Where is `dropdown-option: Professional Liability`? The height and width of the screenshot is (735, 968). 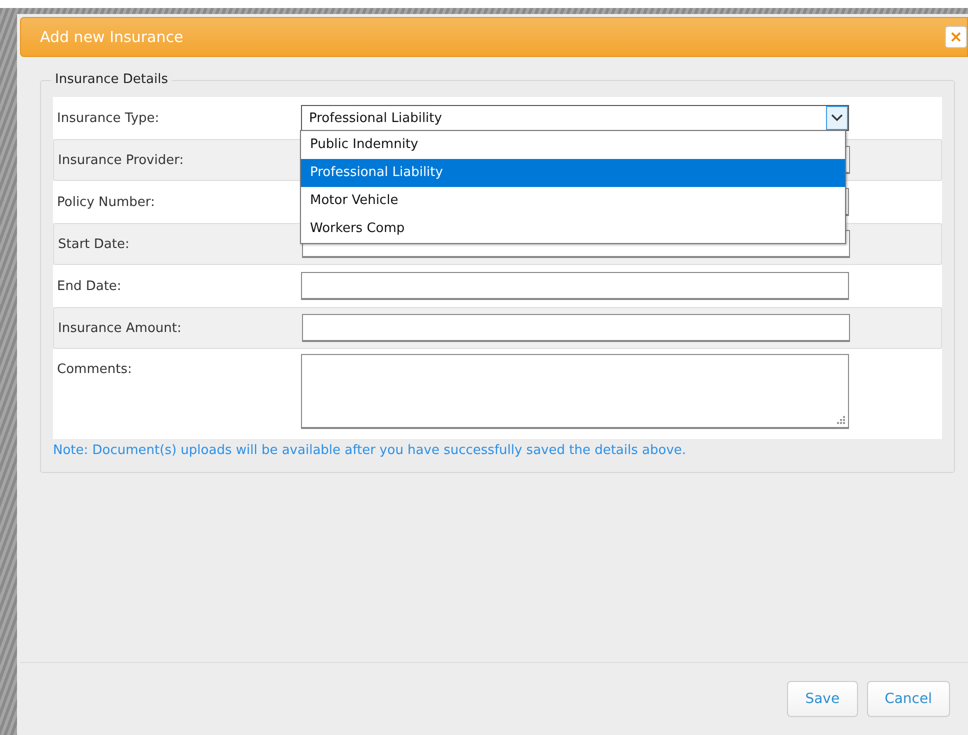 dropdown-option: Professional Liability is located at coordinates (573, 173).